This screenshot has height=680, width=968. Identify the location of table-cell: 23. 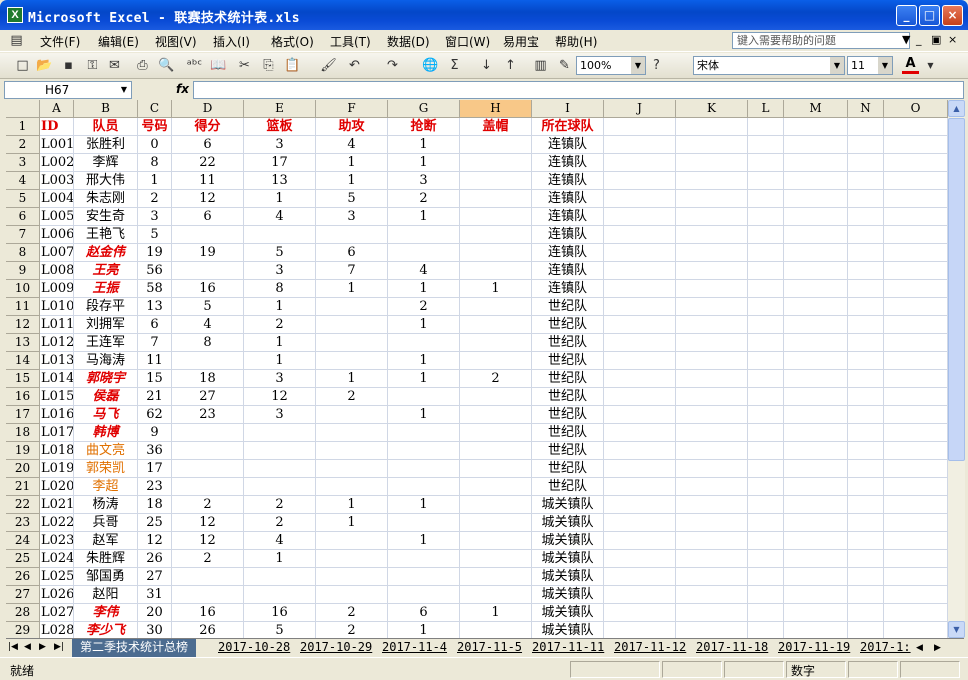
(155, 487).